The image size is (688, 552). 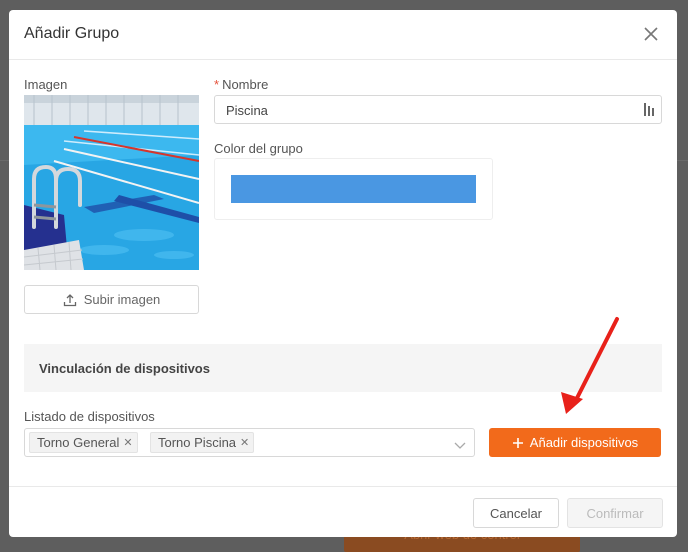 I want to click on devices-section-title: Vinculación de dispositivos, so click(x=124, y=368).